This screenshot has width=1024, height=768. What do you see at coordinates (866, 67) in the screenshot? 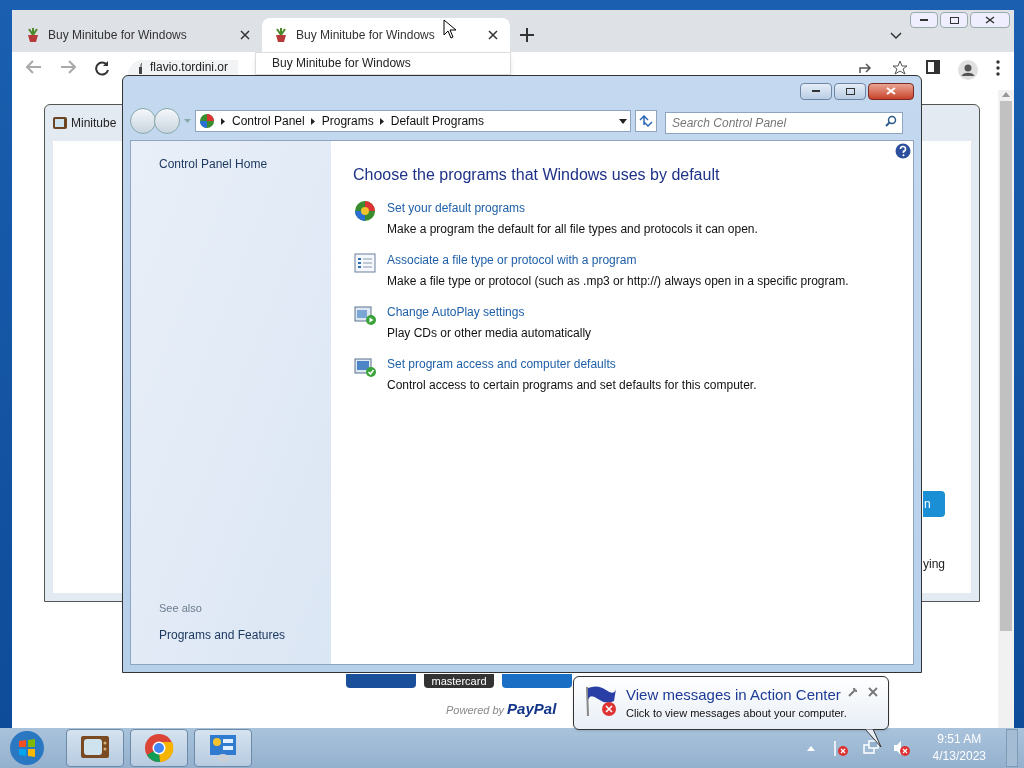
I see `share-icon` at bounding box center [866, 67].